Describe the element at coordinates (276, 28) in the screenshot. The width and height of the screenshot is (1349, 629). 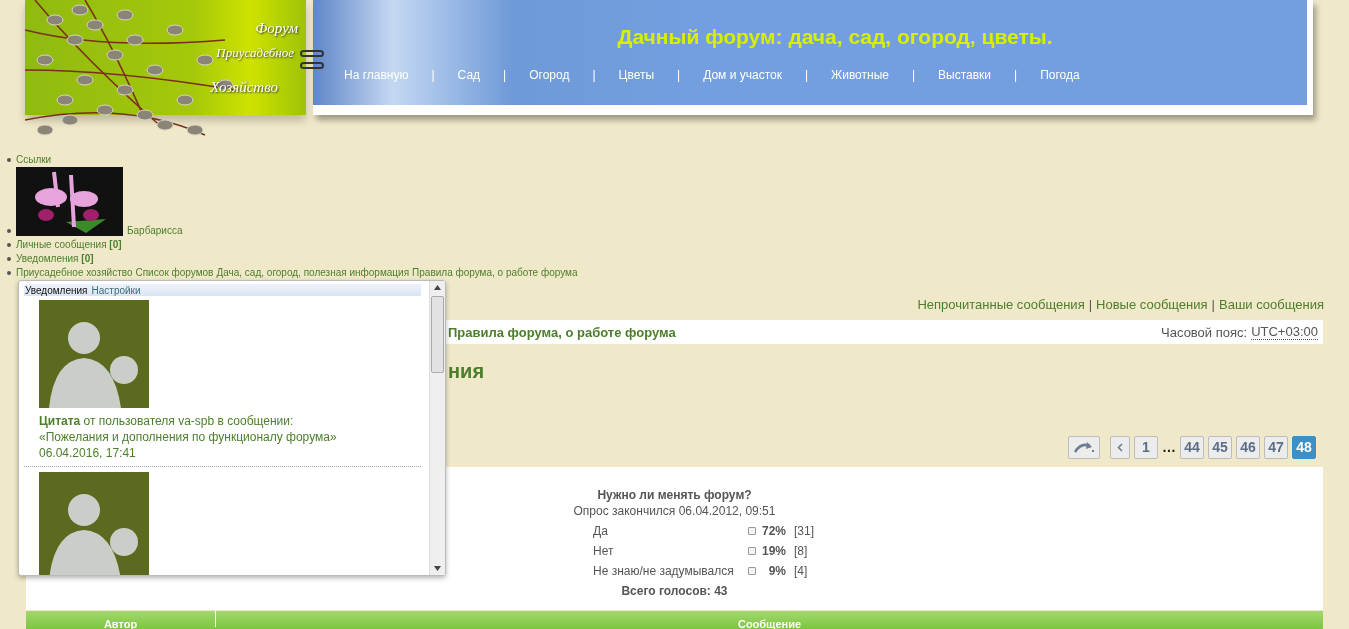
I see `logo-text: Форум` at that location.